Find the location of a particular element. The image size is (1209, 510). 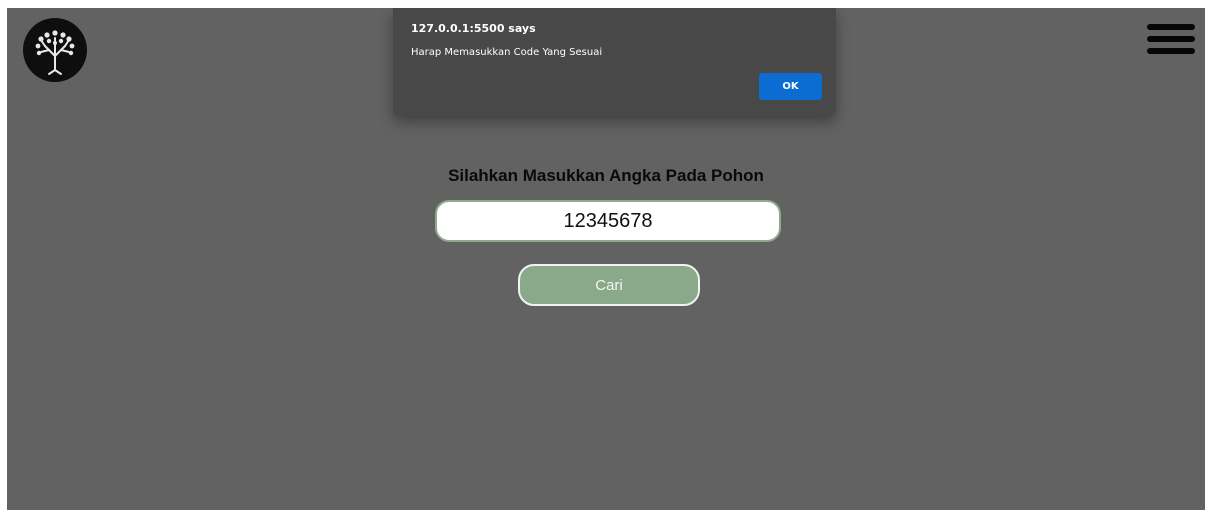

hamburger-menu-icon is located at coordinates (1171, 39).